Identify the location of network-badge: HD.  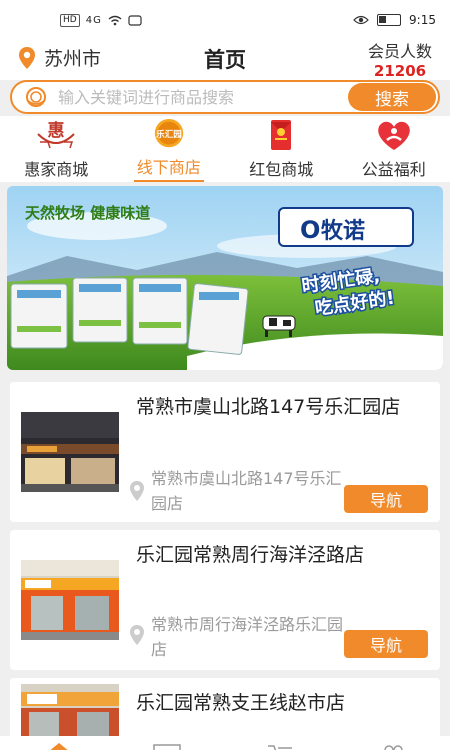
(70, 20).